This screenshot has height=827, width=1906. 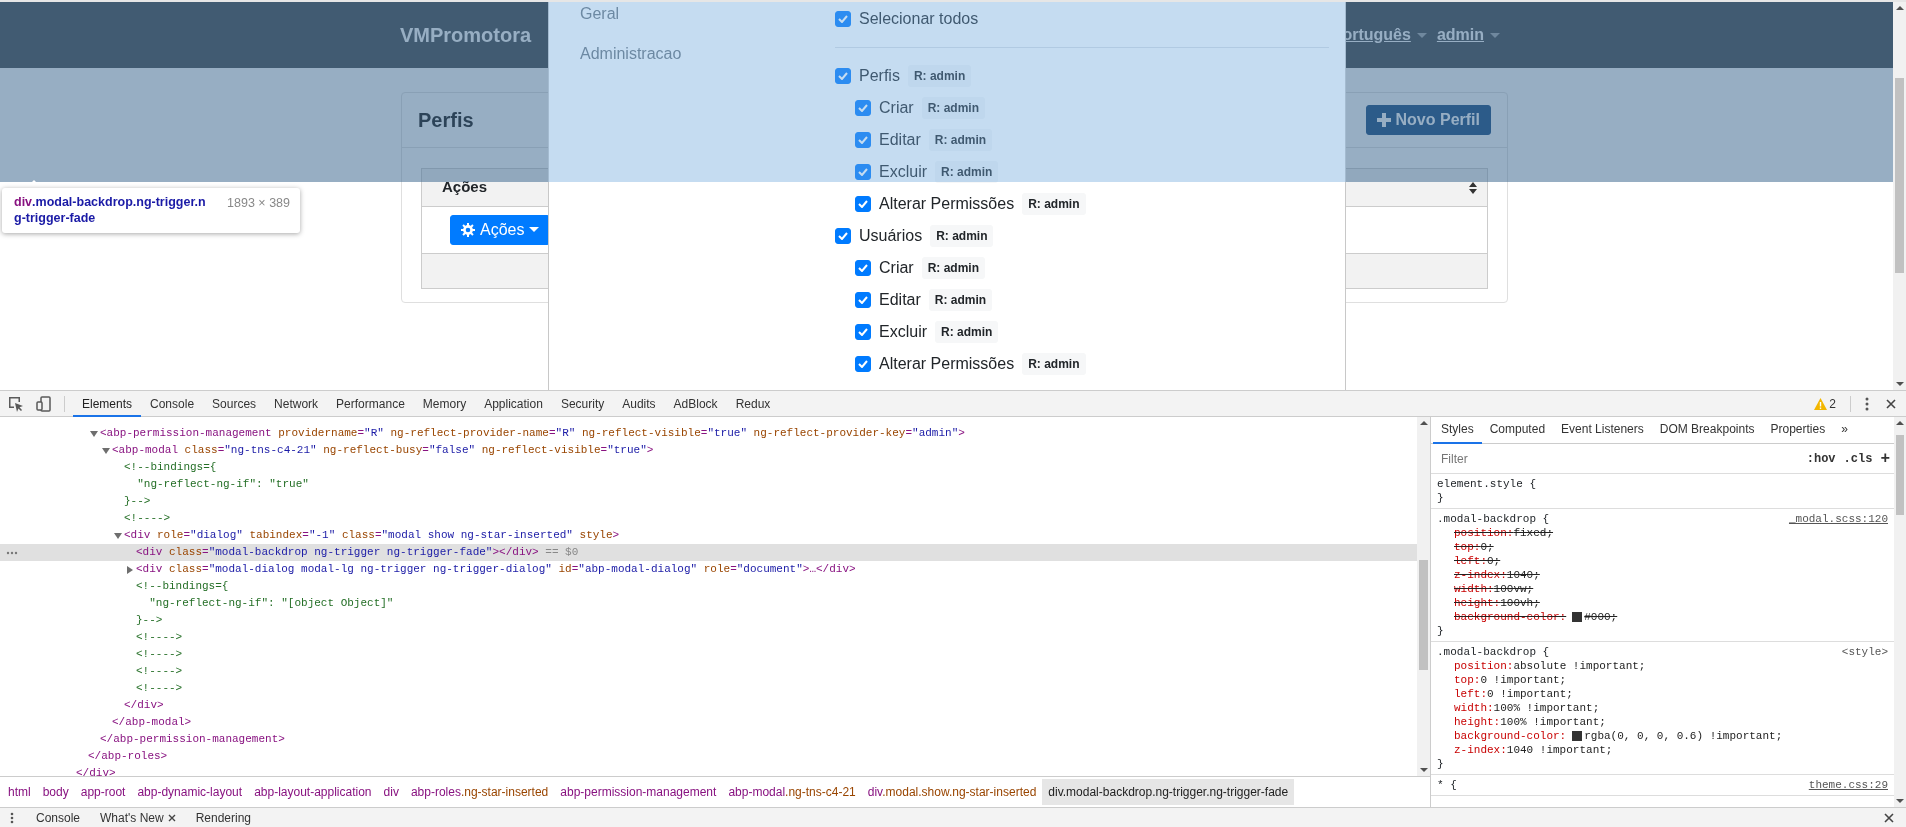 I want to click on panel-tab: DOM Breakpoints, so click(x=1707, y=430).